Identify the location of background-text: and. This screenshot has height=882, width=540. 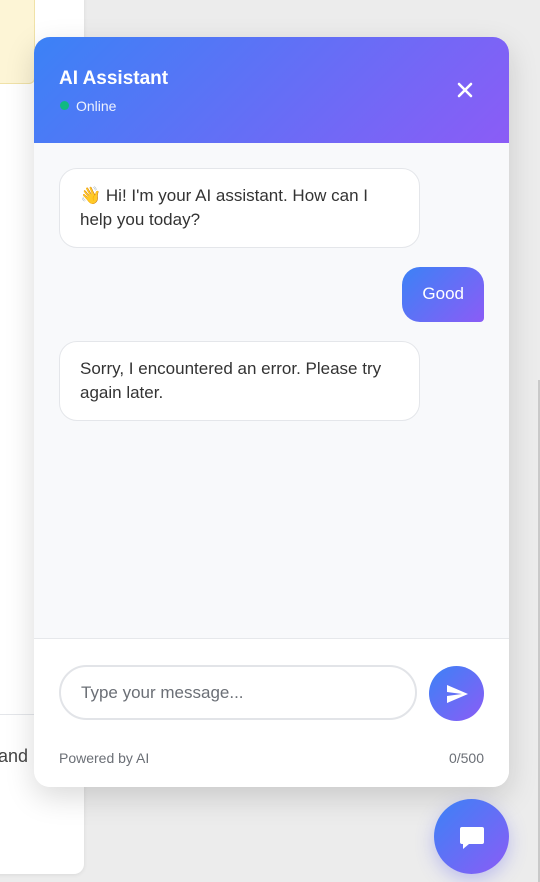
(14, 756).